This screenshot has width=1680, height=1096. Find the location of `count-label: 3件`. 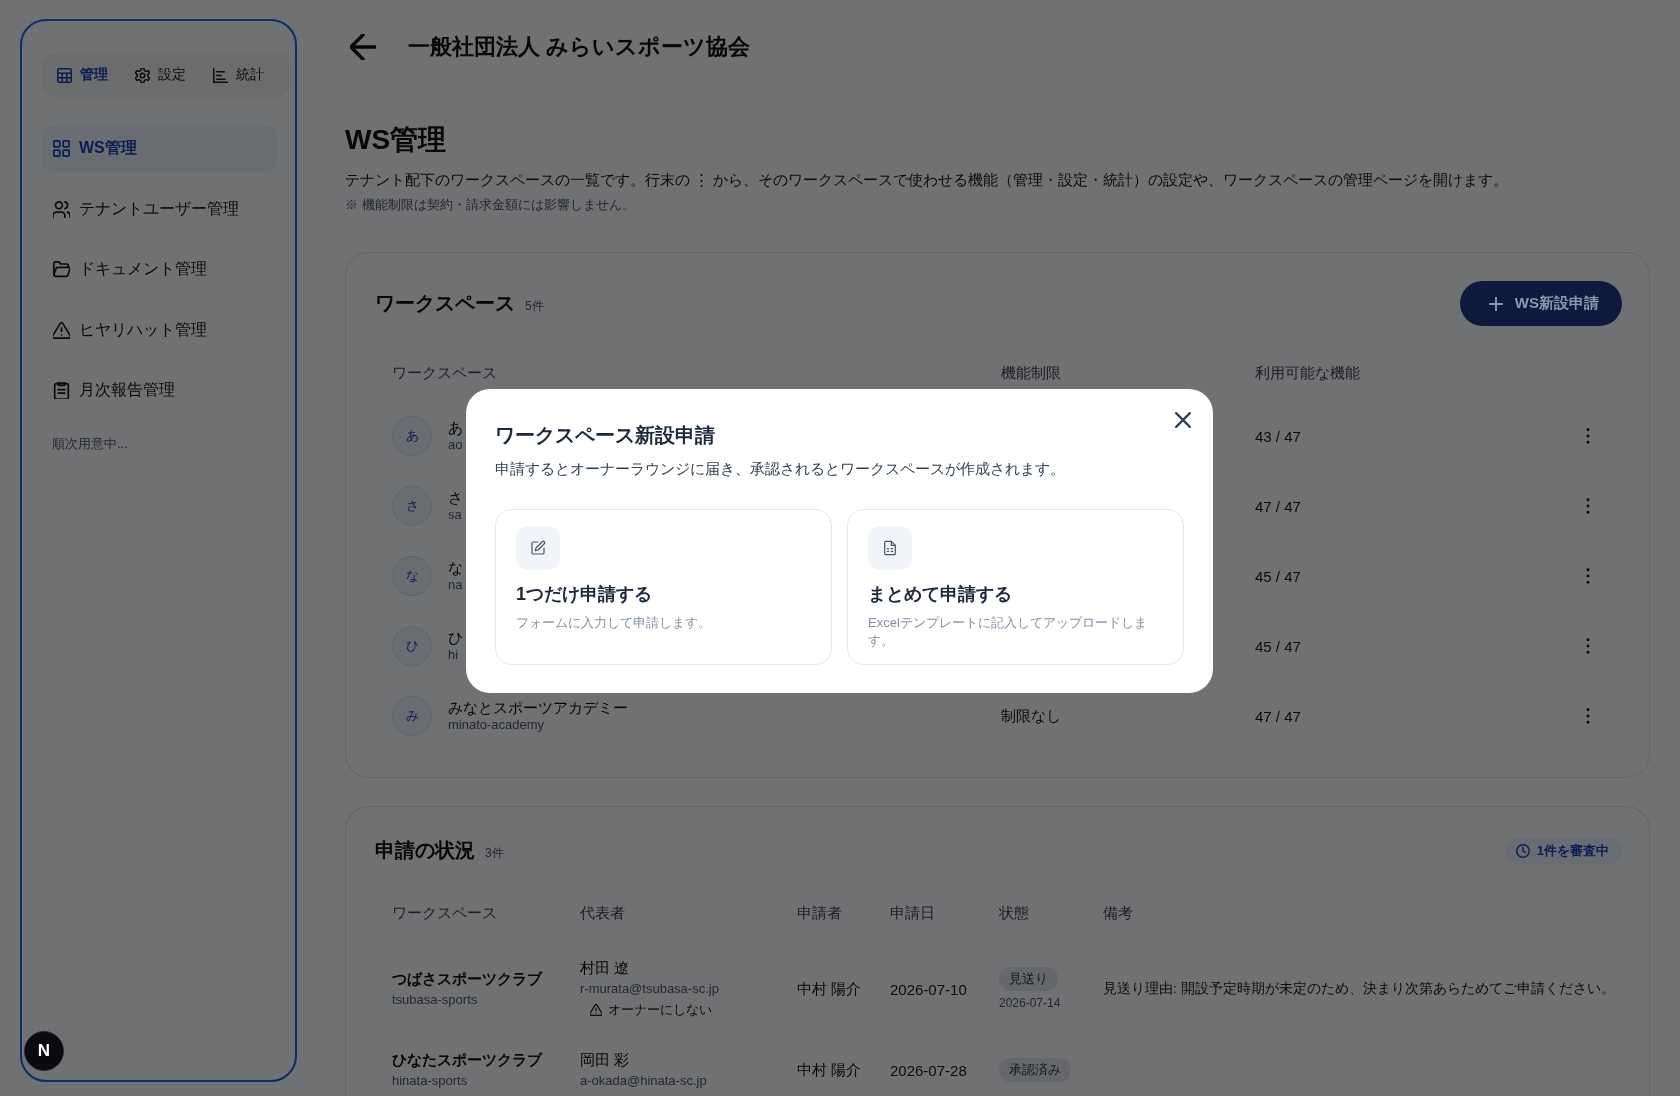

count-label: 3件 is located at coordinates (494, 853).